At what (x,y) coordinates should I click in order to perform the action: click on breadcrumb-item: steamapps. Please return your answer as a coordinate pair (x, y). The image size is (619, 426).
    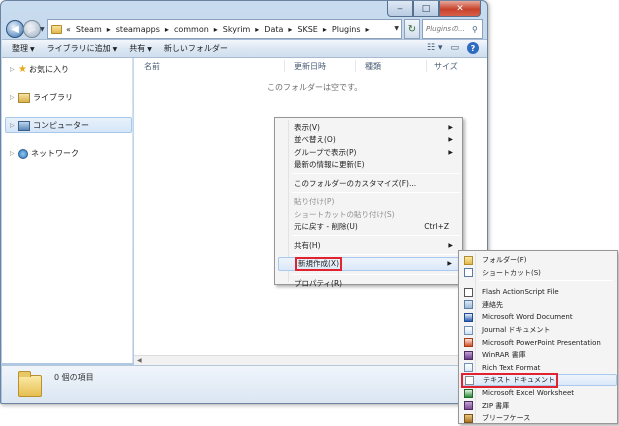
    Looking at the image, I should click on (138, 29).